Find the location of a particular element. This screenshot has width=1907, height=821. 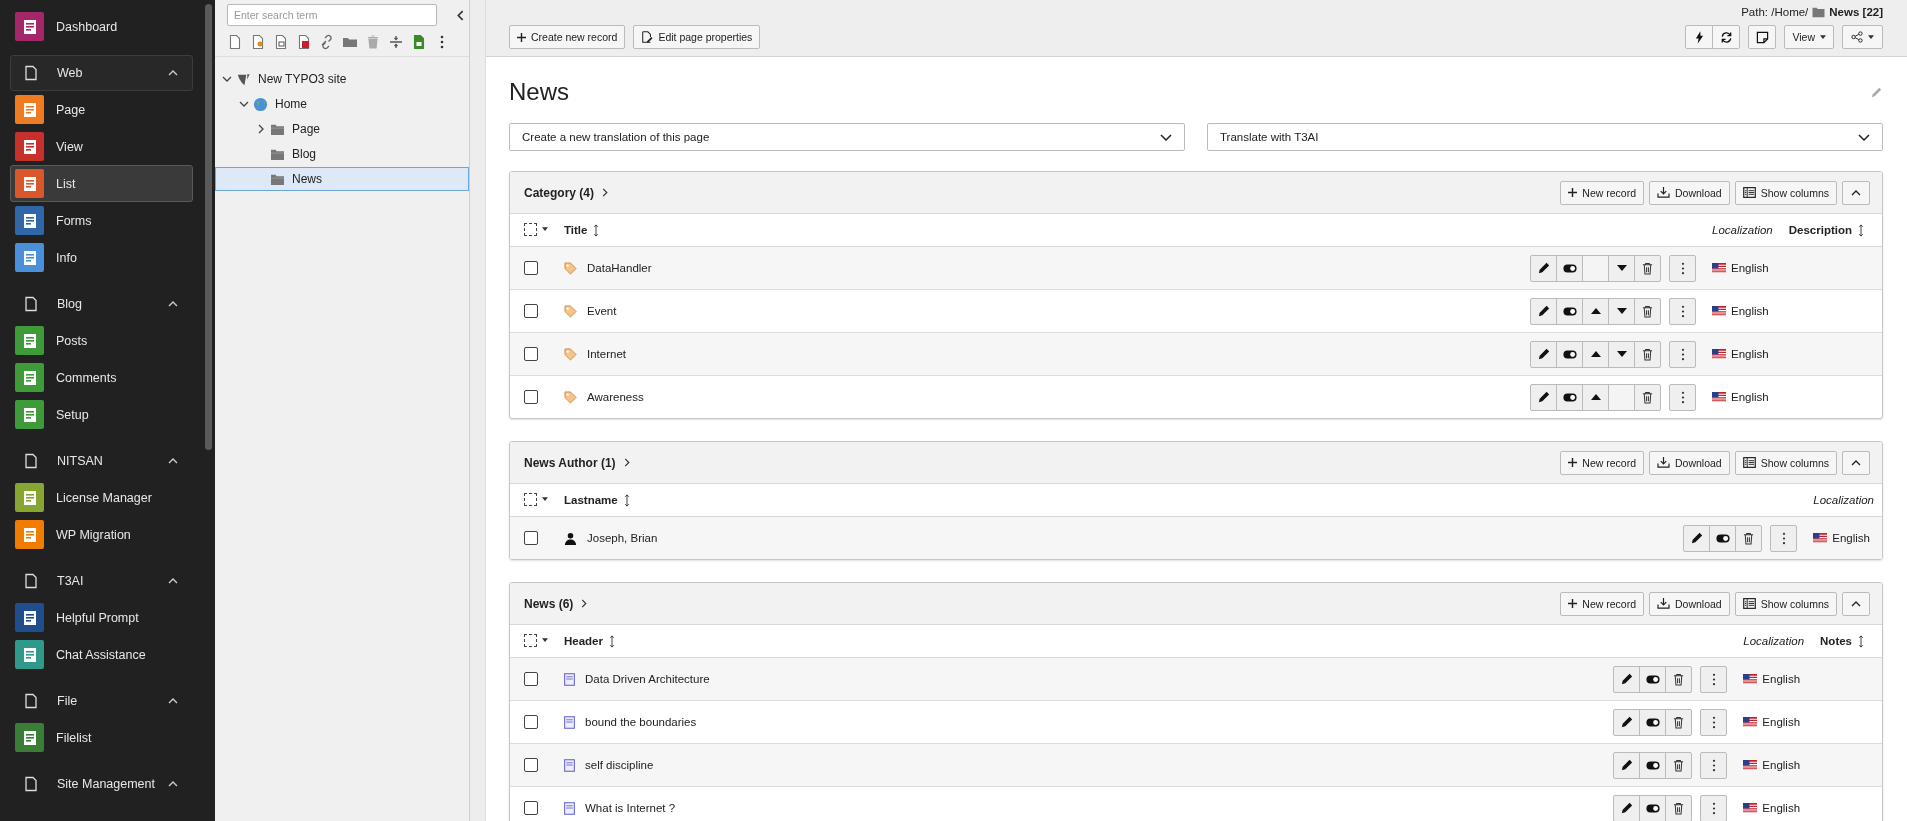

module-item: WP Migration is located at coordinates (101, 534).